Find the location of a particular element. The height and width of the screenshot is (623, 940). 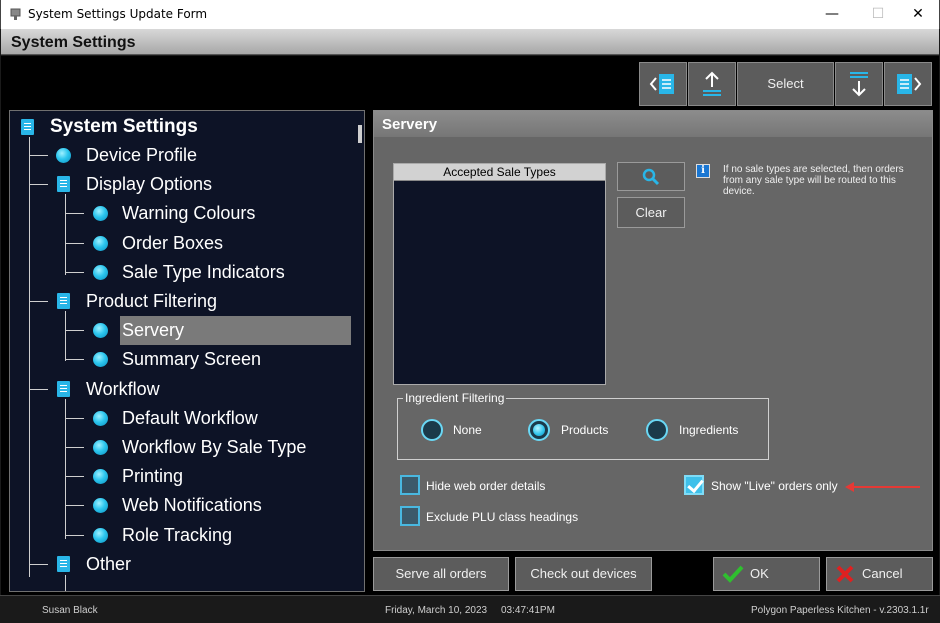

show-live-label: Show "Live" orders only is located at coordinates (774, 486).